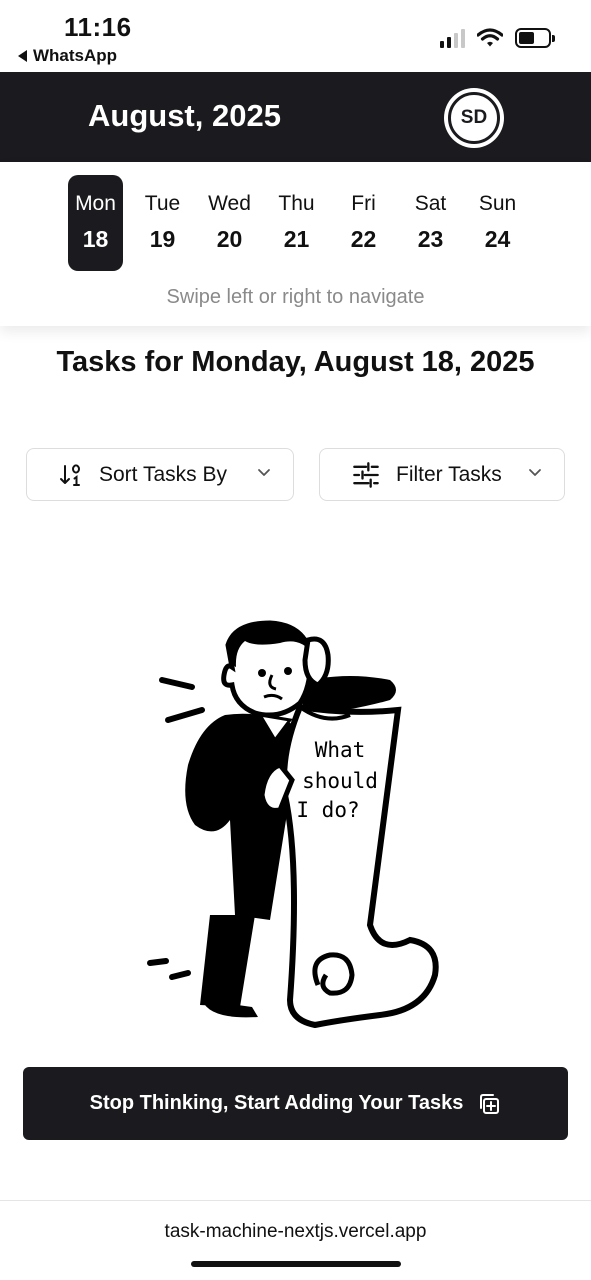 This screenshot has width=591, height=1280. I want to click on scroll-text-line-1: What, so click(340, 750).